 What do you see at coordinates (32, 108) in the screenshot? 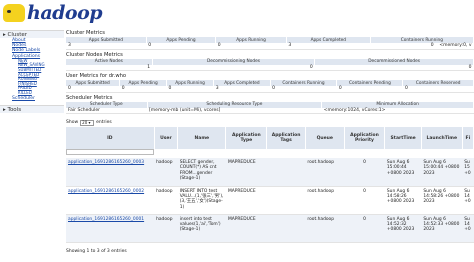
I see `nav-tools-heading: ▸ Tools` at bounding box center [32, 108].